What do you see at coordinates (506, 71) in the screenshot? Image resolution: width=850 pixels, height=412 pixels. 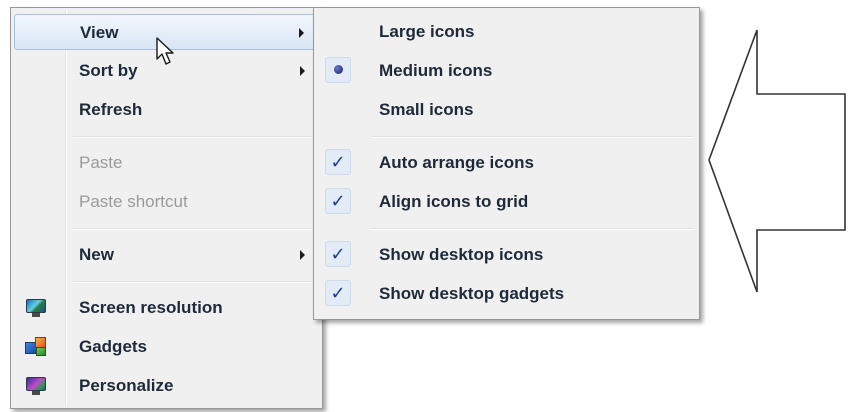 I see `submenu-item-medium-icons: Medium icons` at bounding box center [506, 71].